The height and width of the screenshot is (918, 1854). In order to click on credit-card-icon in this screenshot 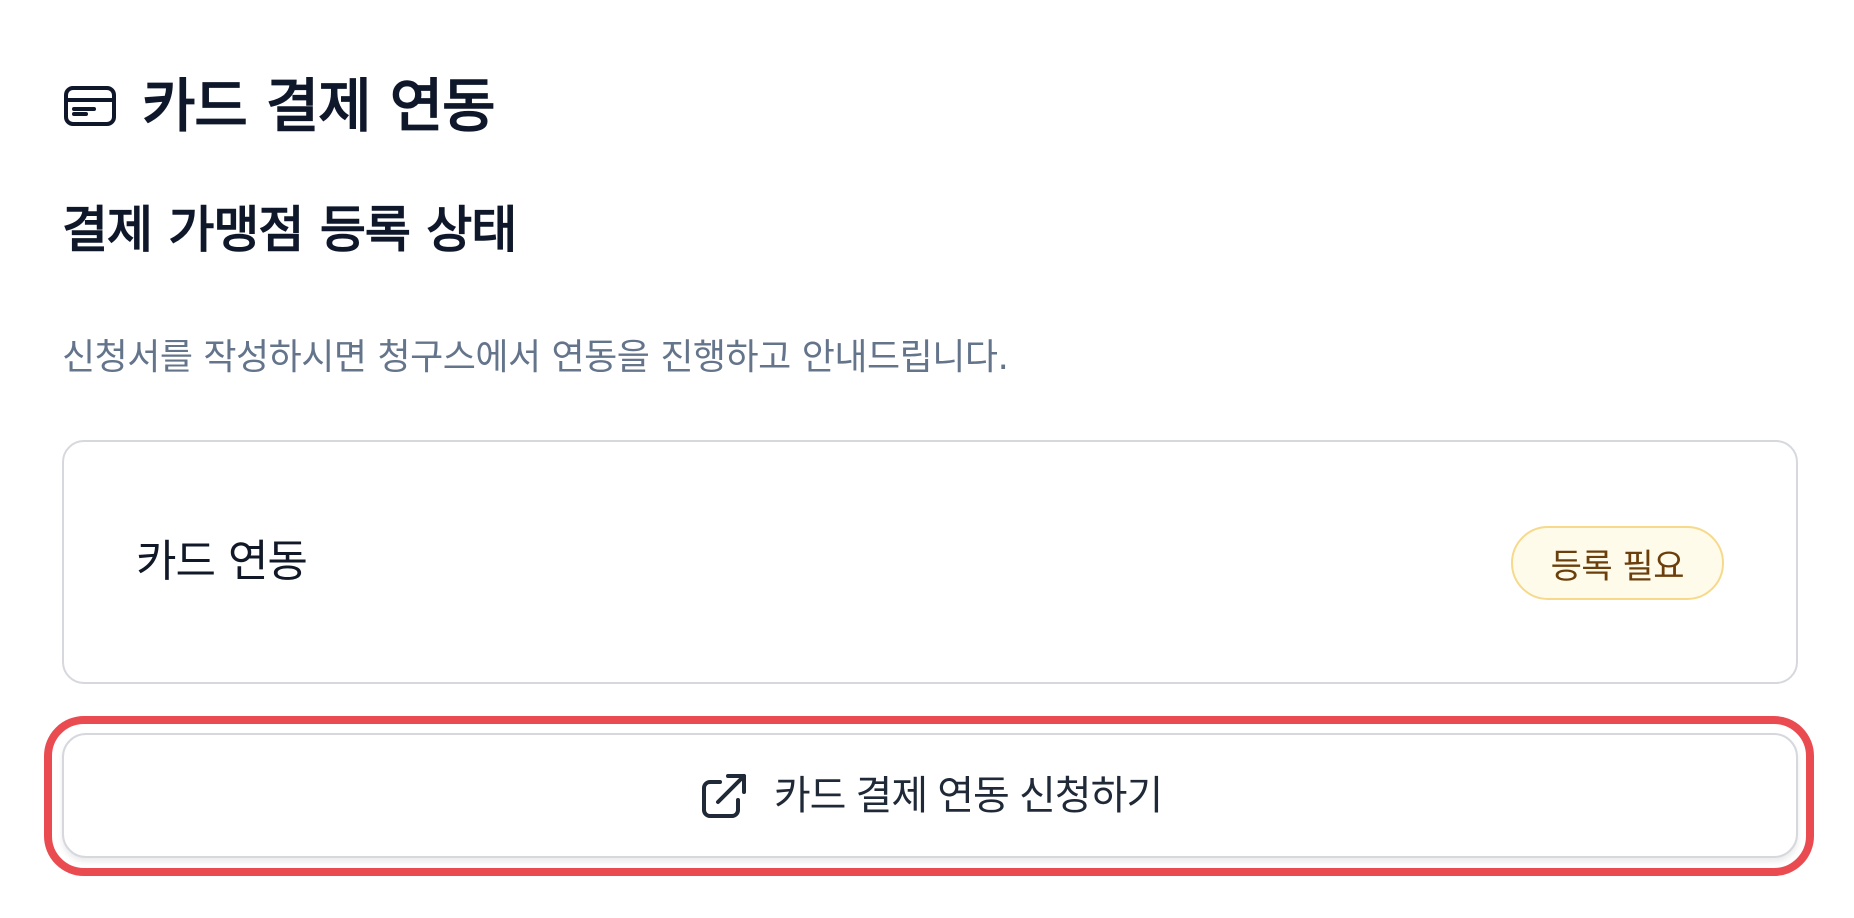, I will do `click(90, 106)`.